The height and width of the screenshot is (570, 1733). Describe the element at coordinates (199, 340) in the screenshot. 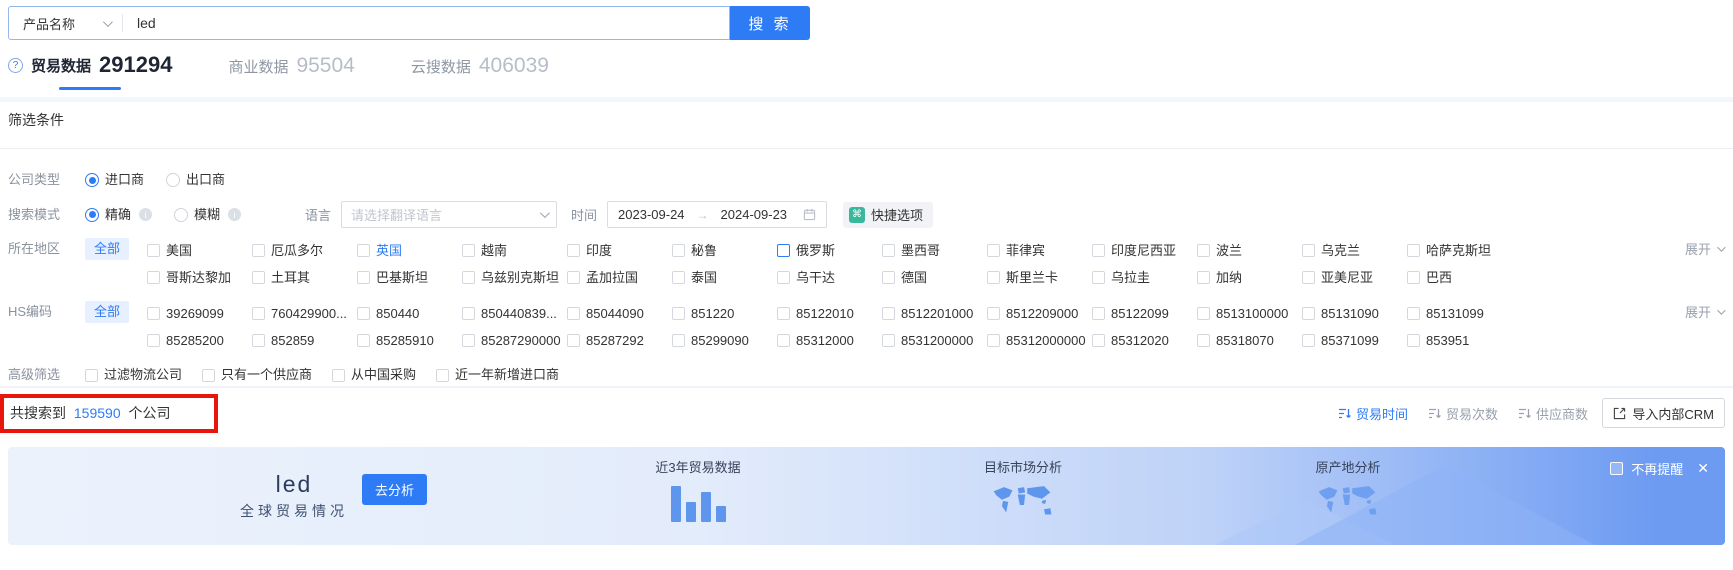

I see `hs-checkbox-item: 85285200` at that location.